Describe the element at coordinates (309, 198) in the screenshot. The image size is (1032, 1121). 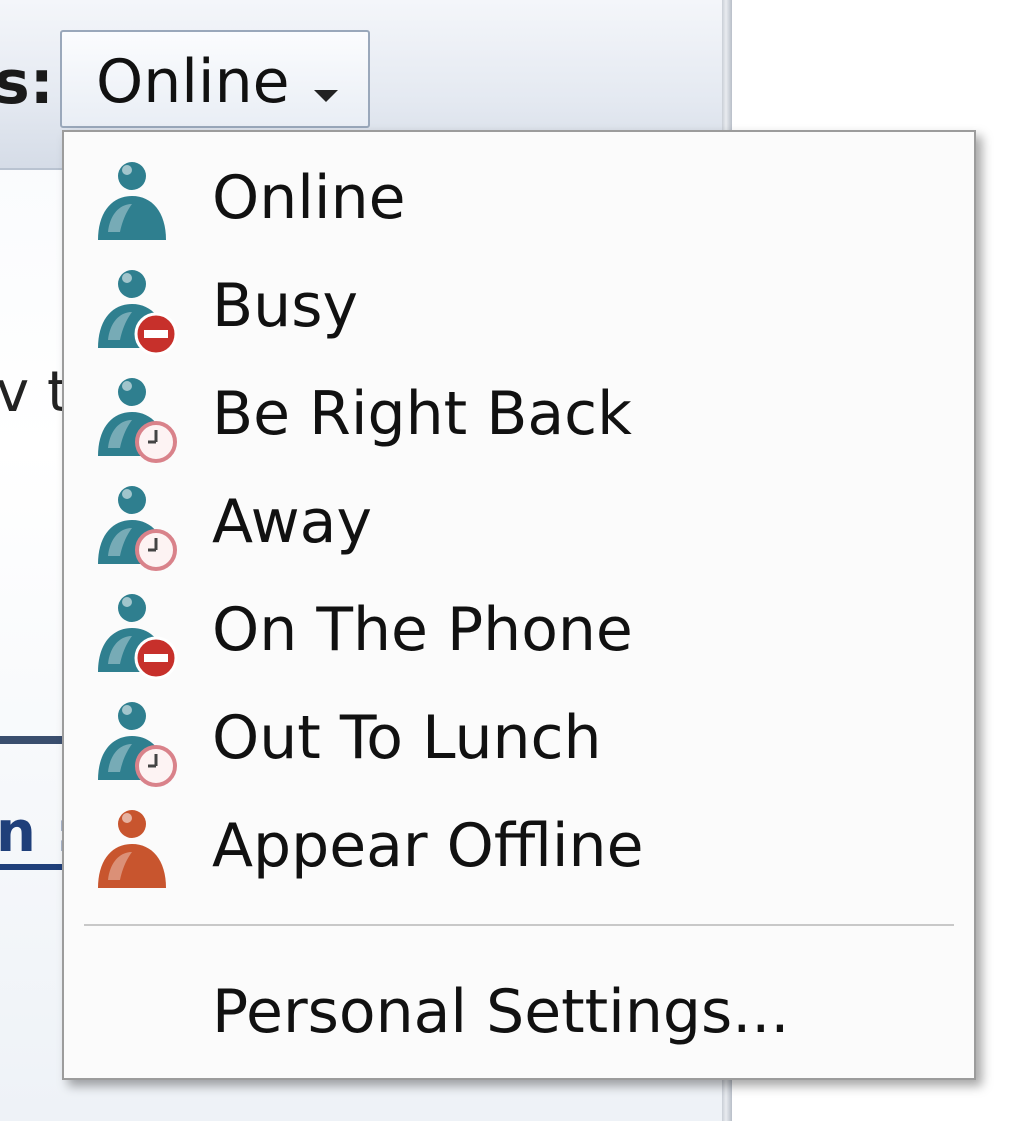
I see `menu-item-label: Online` at that location.